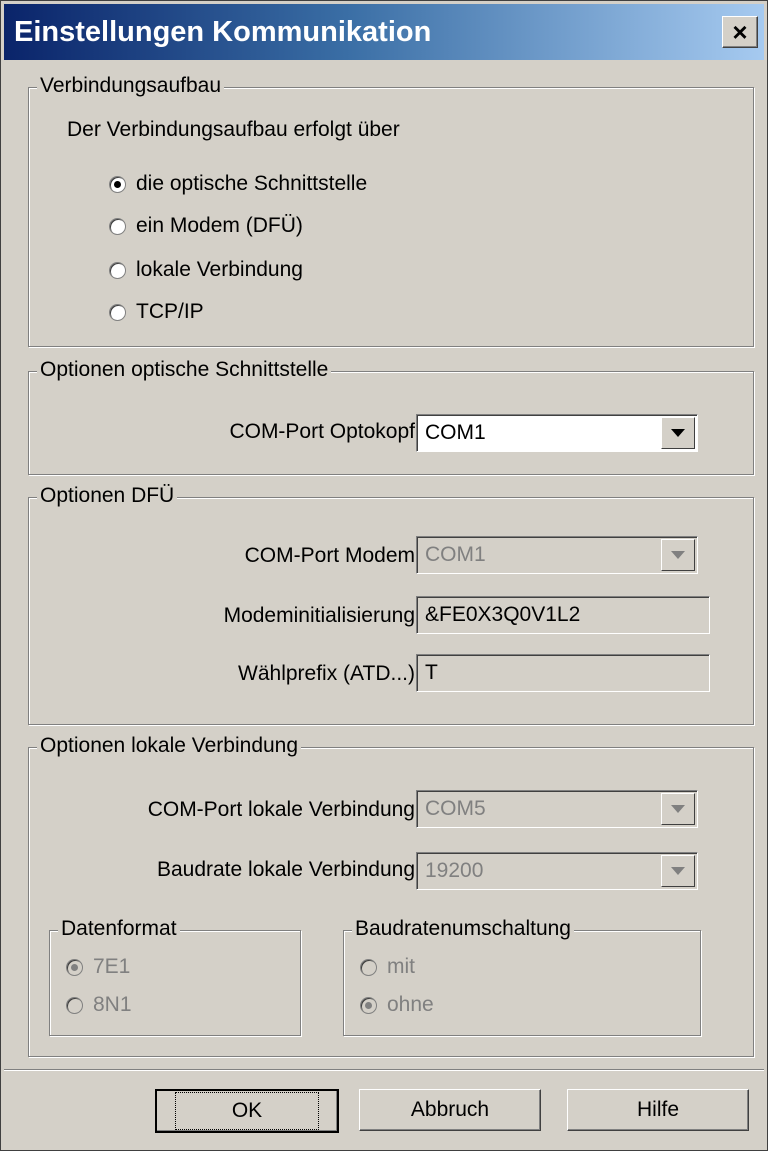 The height and width of the screenshot is (1151, 768). I want to click on radio-8n1-circle, so click(74, 1005).